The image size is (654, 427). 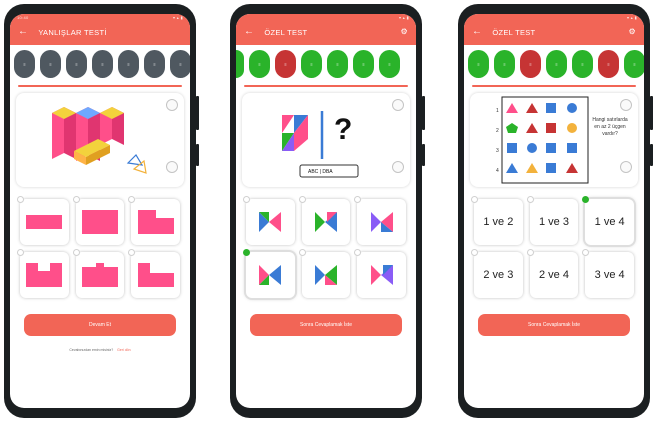 What do you see at coordinates (240, 64) in the screenshot?
I see `question-pill` at bounding box center [240, 64].